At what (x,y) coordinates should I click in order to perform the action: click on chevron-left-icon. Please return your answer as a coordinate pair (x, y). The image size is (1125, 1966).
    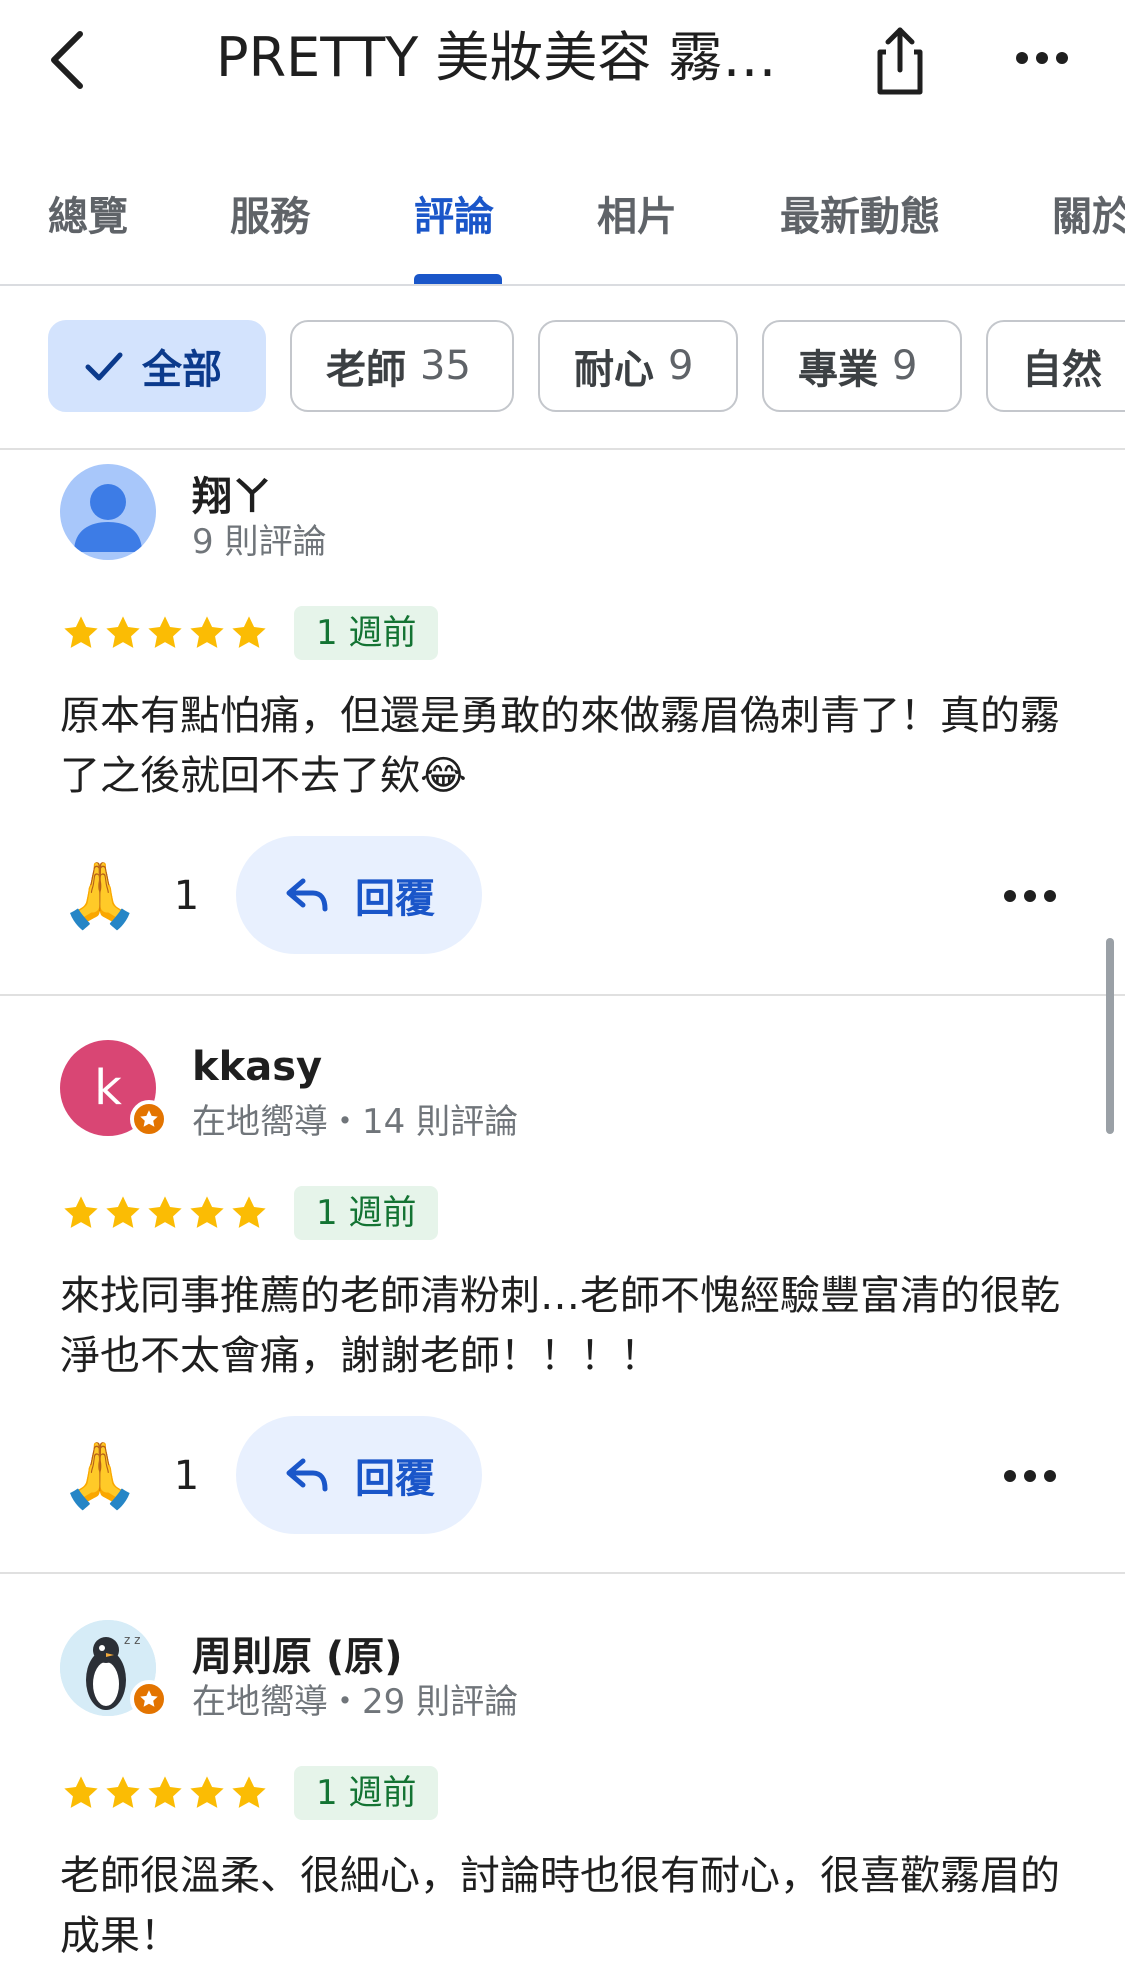
    Looking at the image, I should click on (70, 60).